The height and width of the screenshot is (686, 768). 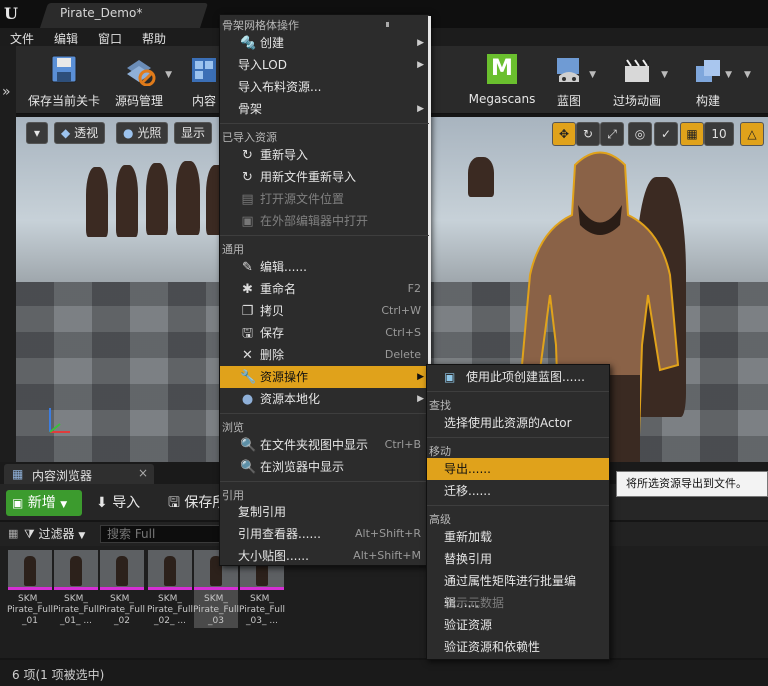 I want to click on rename-shortcut: F2, so click(x=414, y=288).